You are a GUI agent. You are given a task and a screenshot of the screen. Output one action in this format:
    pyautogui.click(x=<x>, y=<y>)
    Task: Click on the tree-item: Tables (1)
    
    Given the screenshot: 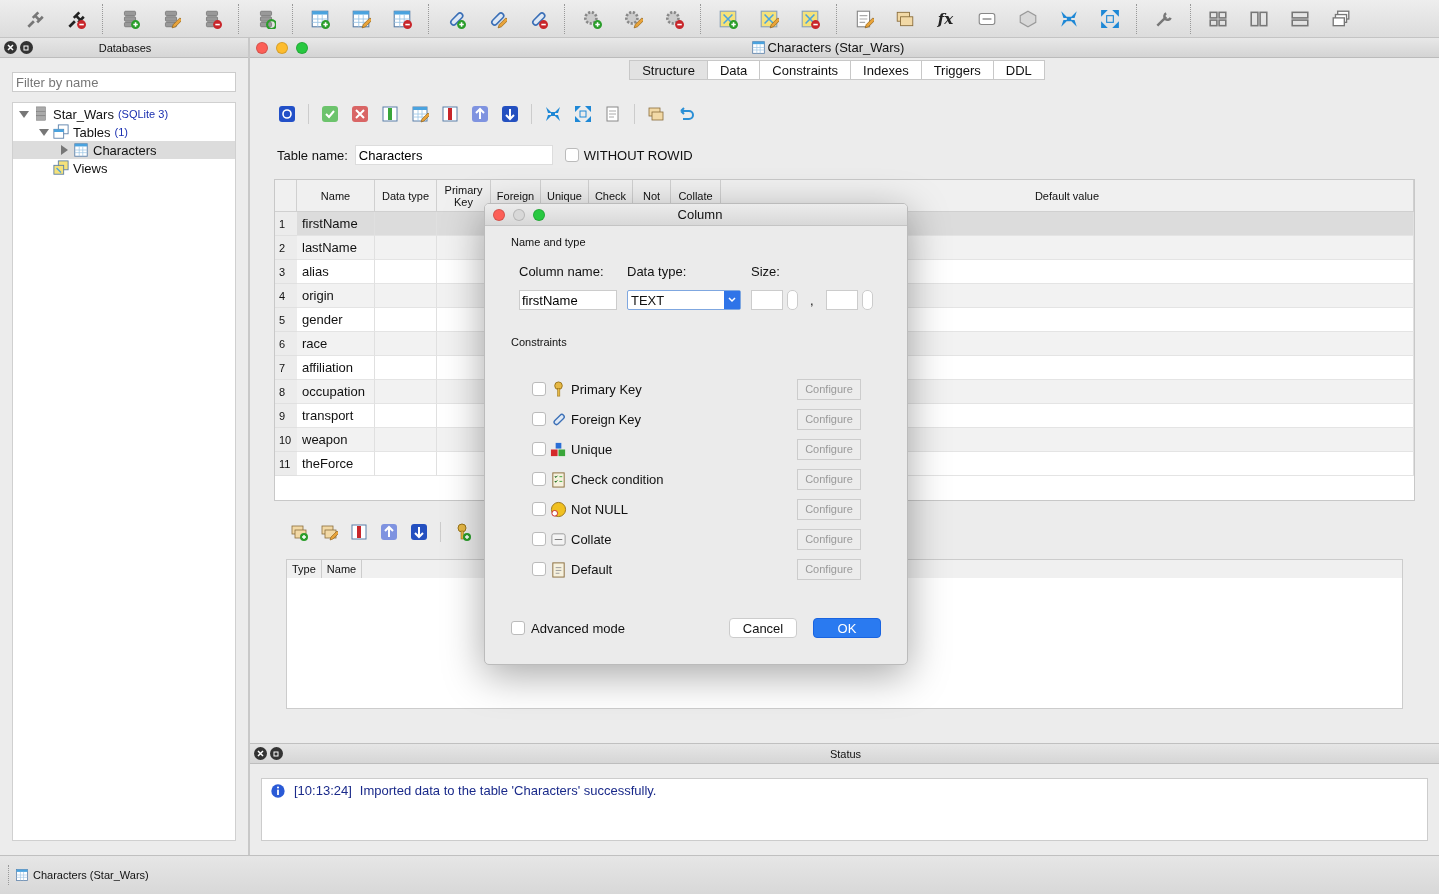 What is the action you would take?
    pyautogui.click(x=124, y=132)
    